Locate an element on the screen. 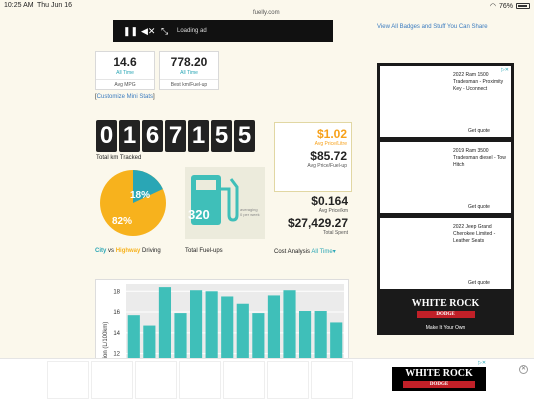 Image resolution: width=534 pixels, height=400 pixels. url-bar: fuelly.com is located at coordinates (266, 13).